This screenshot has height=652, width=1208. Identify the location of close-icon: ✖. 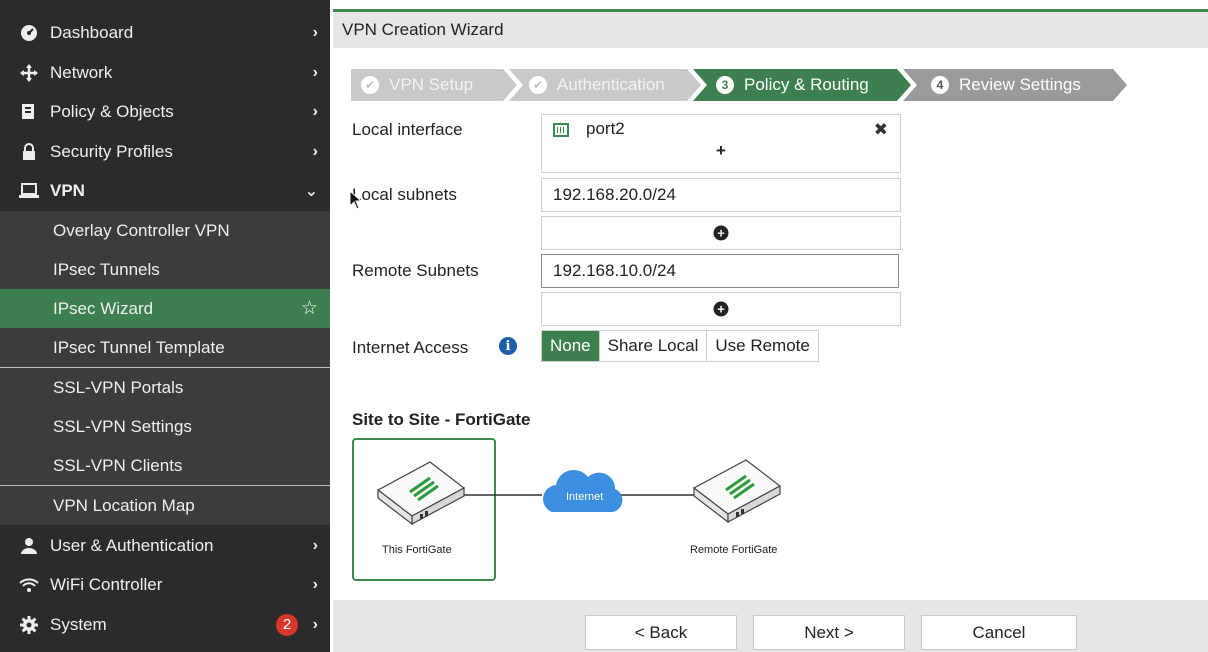
(881, 130).